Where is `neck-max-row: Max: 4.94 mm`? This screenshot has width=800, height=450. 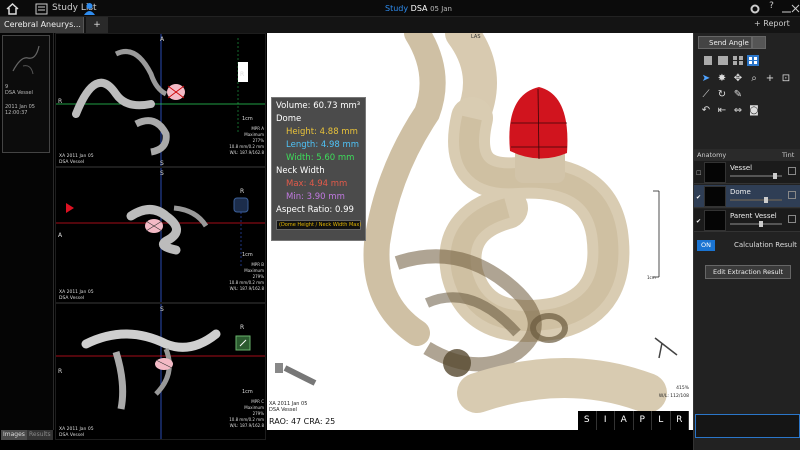 neck-max-row: Max: 4.94 mm is located at coordinates (318, 185).